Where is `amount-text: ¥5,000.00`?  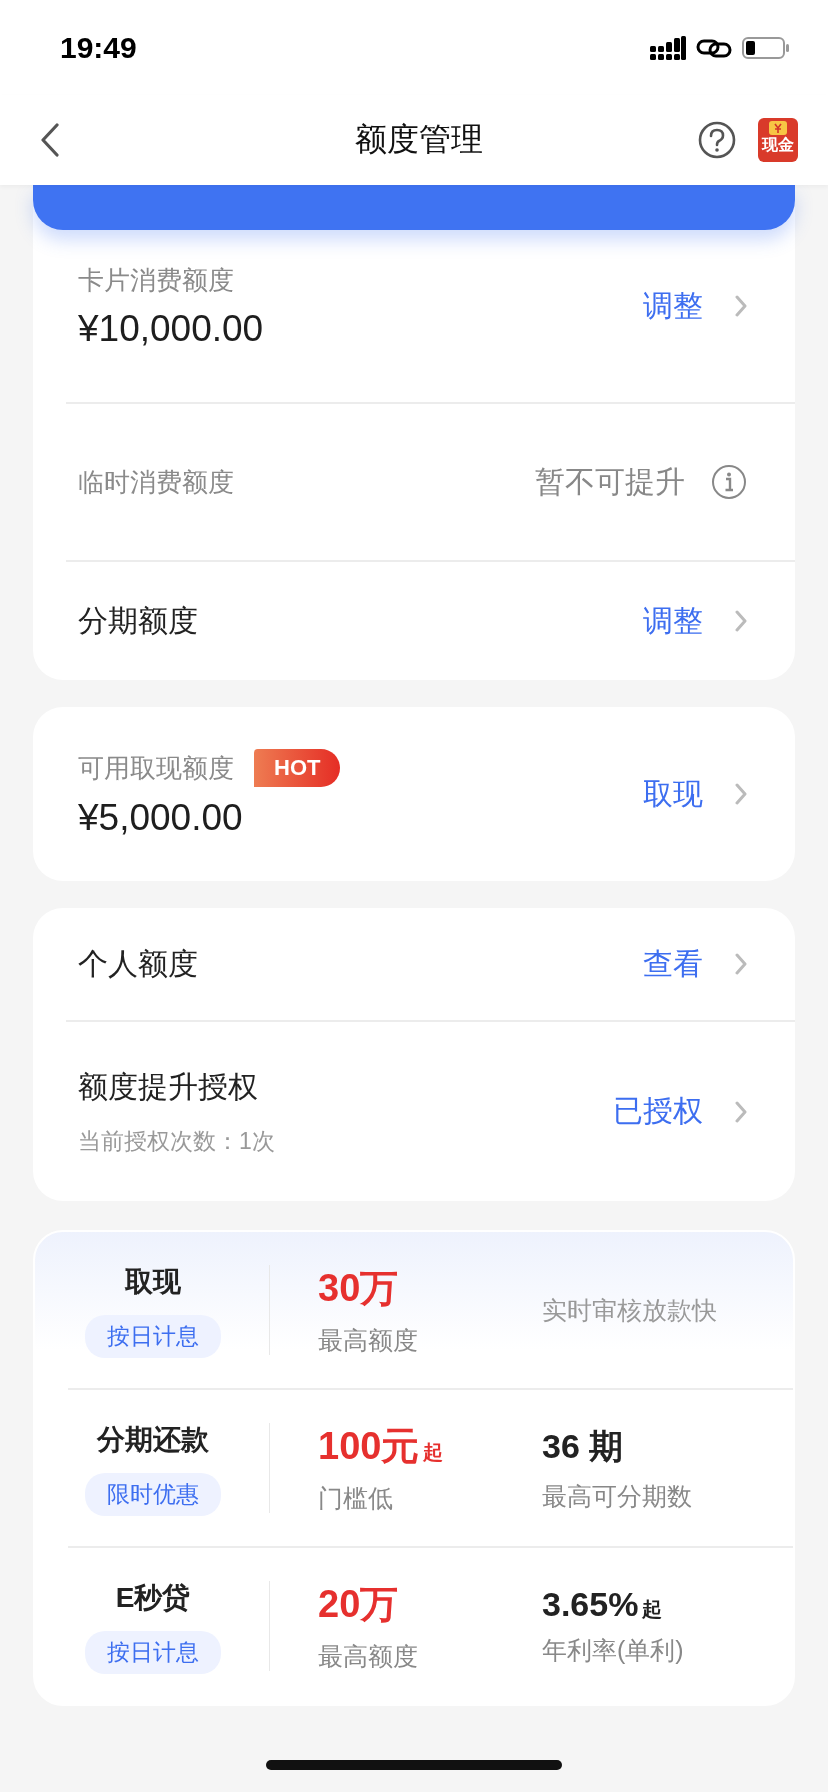
amount-text: ¥5,000.00 is located at coordinates (161, 818).